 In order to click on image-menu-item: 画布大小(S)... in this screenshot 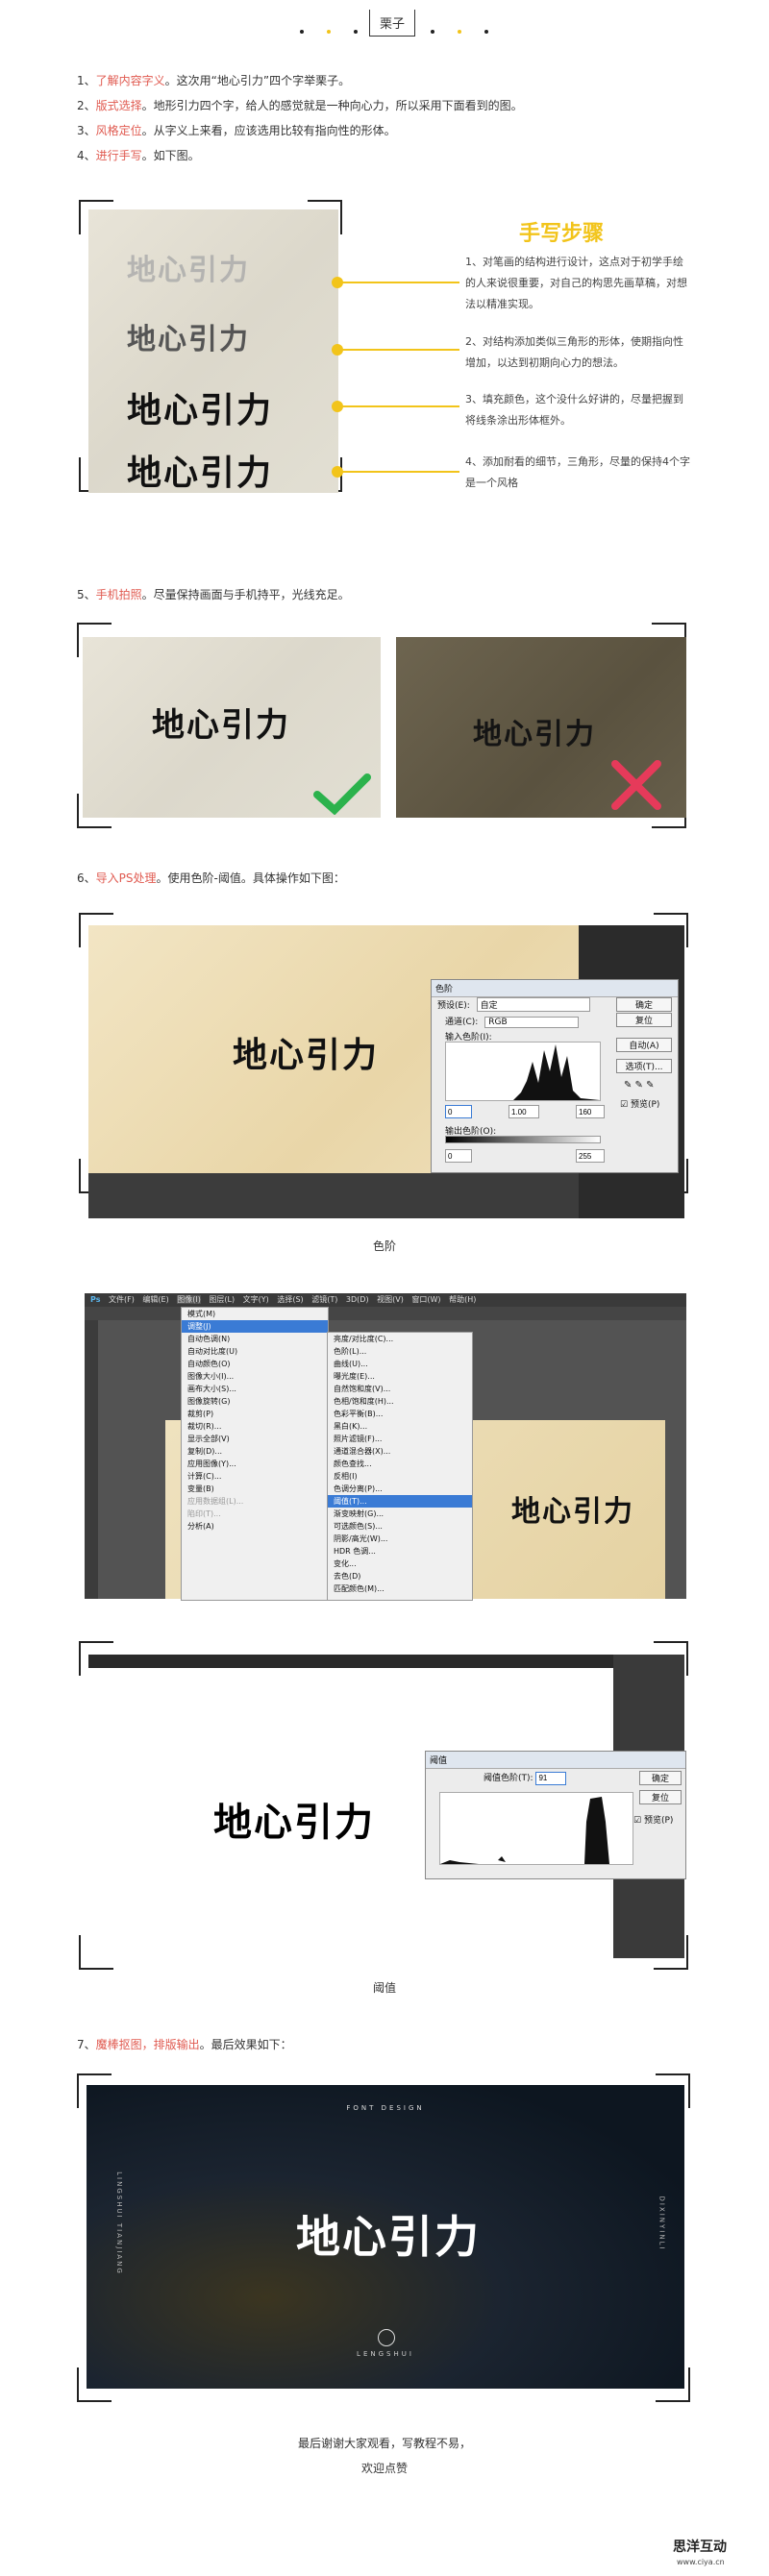, I will do `click(255, 1389)`.